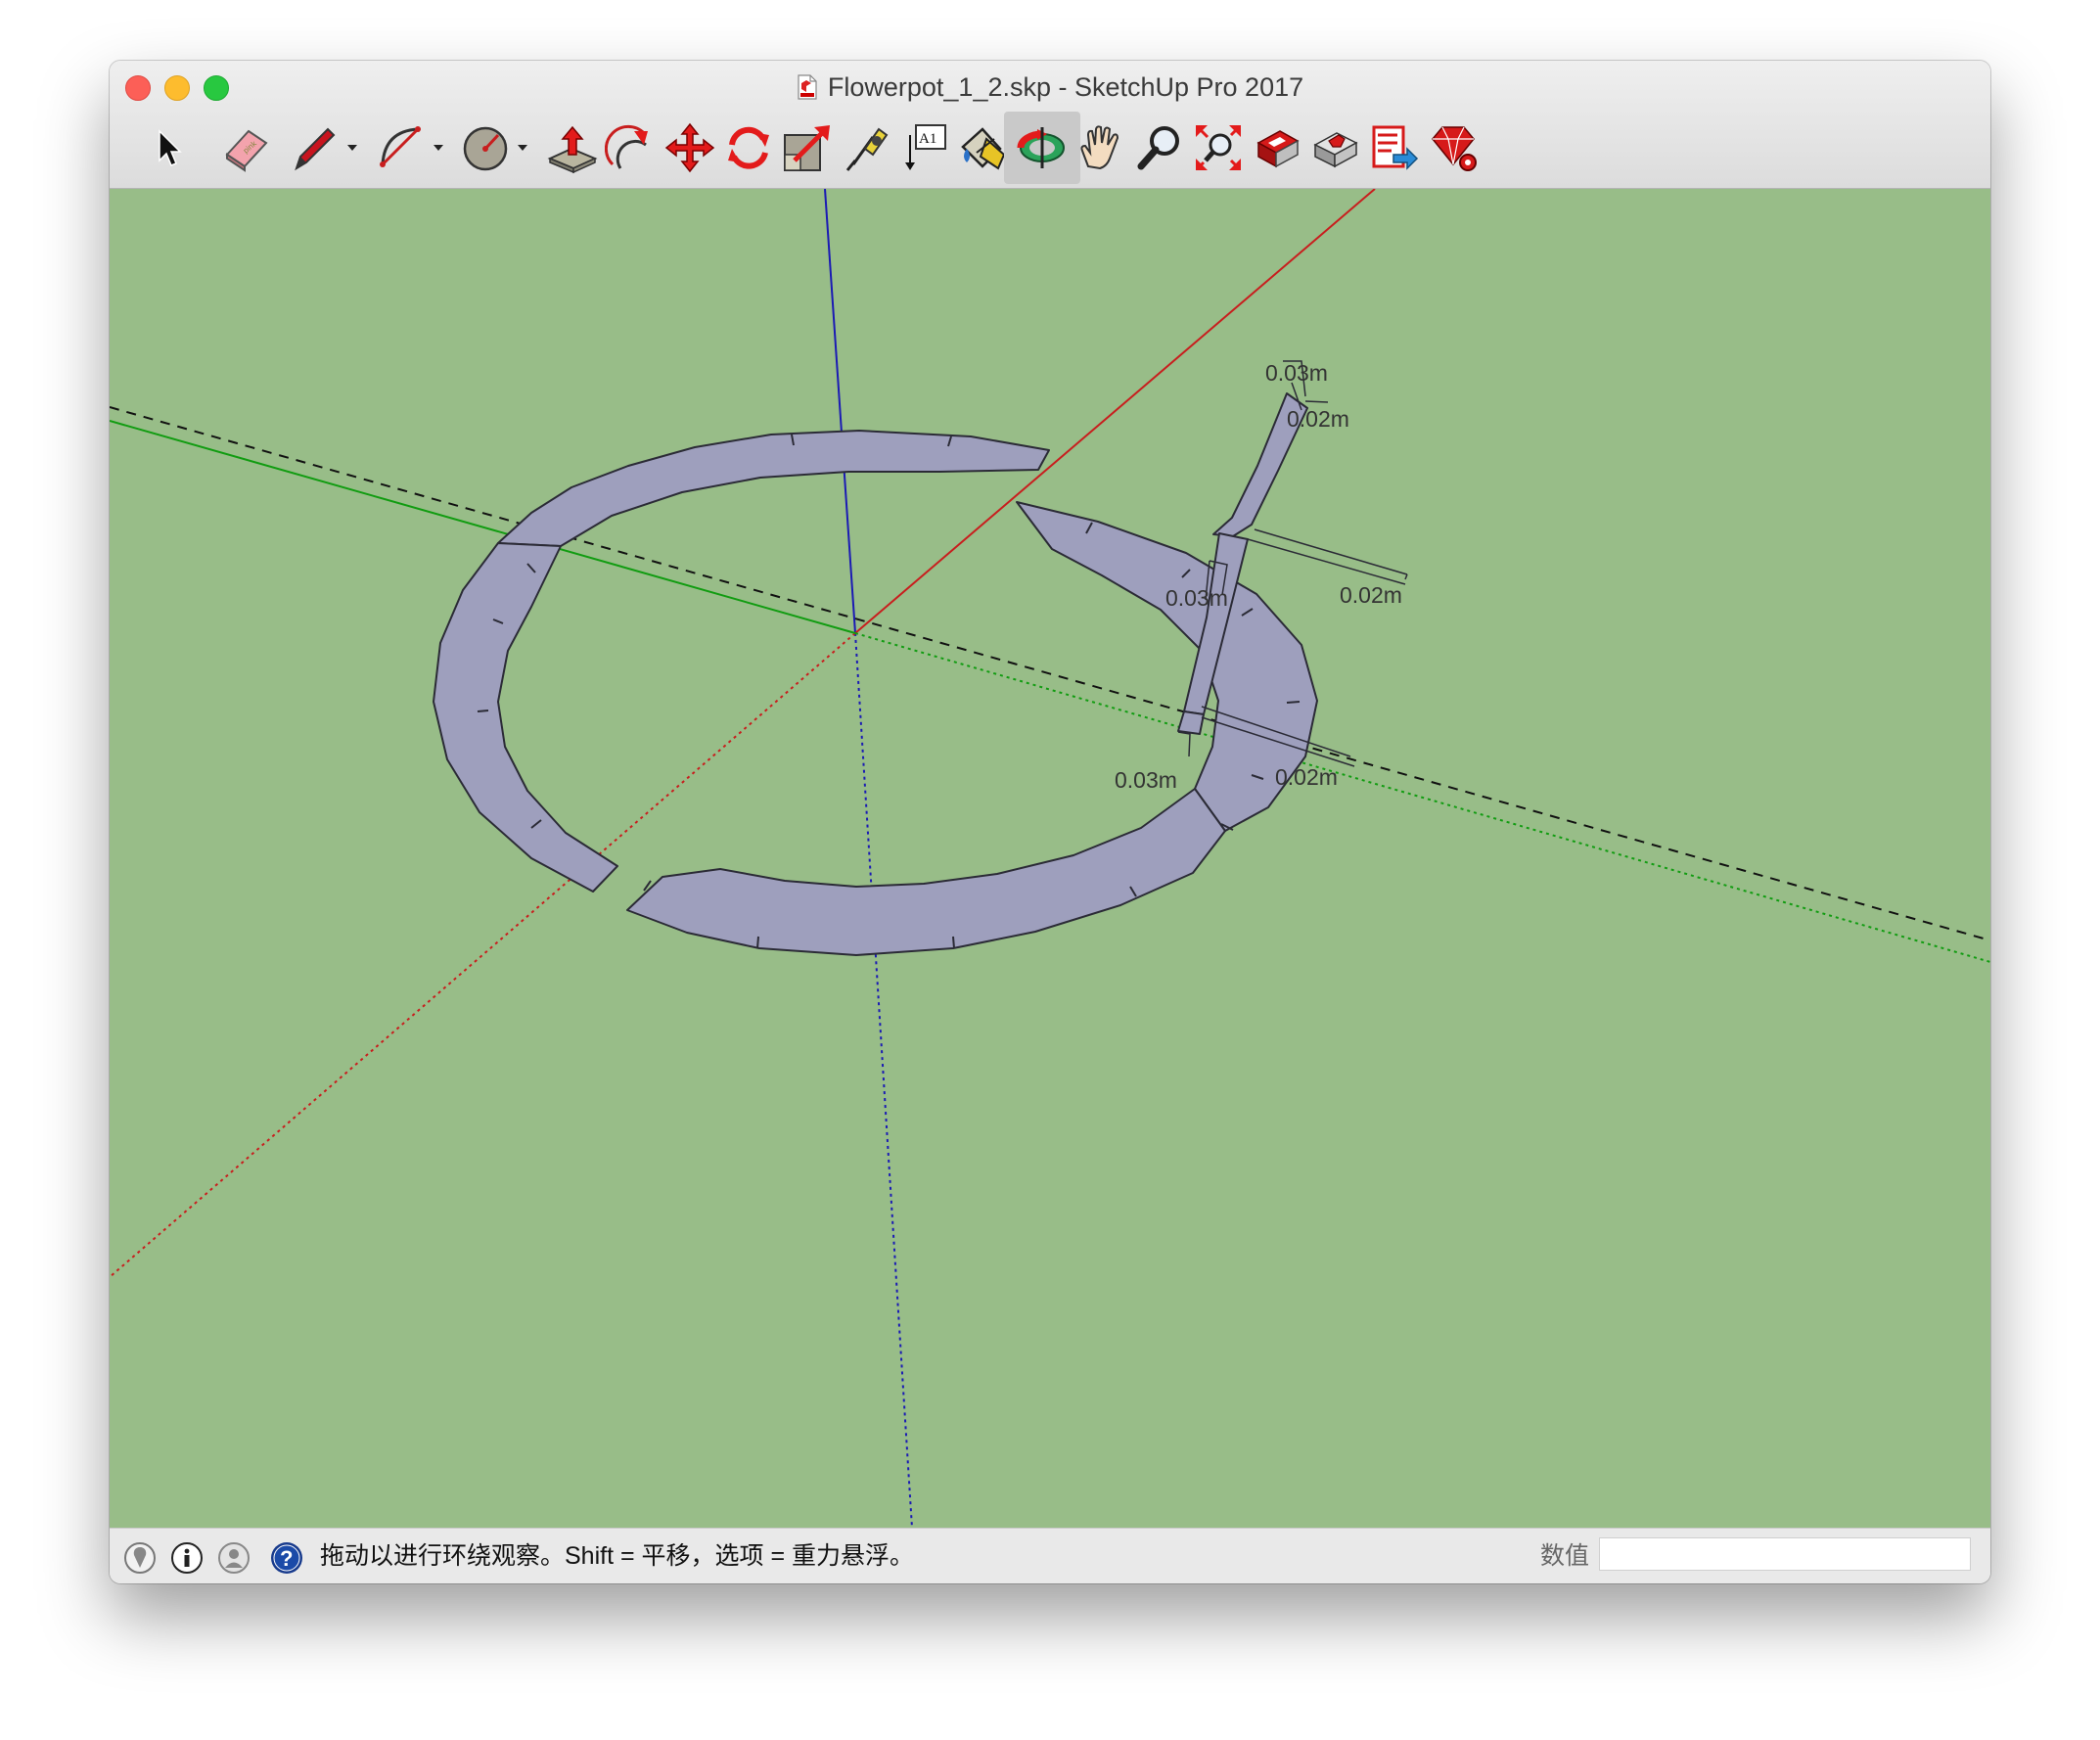  I want to click on arrow-cursor-icon, so click(170, 147).